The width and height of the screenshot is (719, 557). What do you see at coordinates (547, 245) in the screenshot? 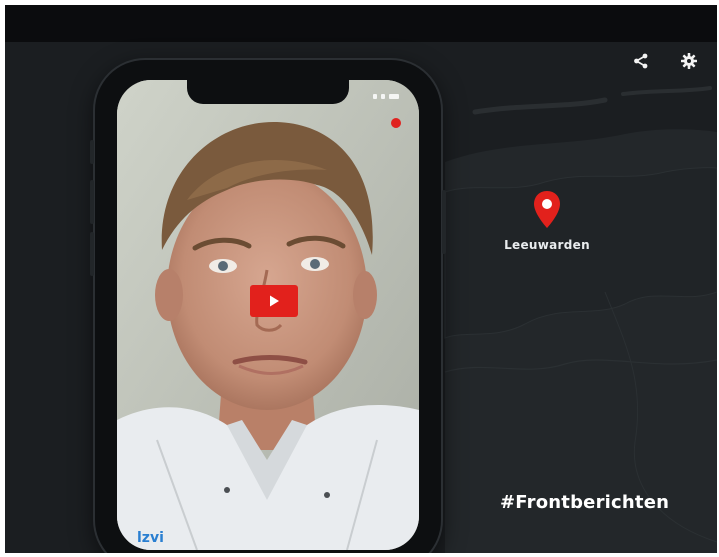
I see `location-label: Leeuwarden` at bounding box center [547, 245].